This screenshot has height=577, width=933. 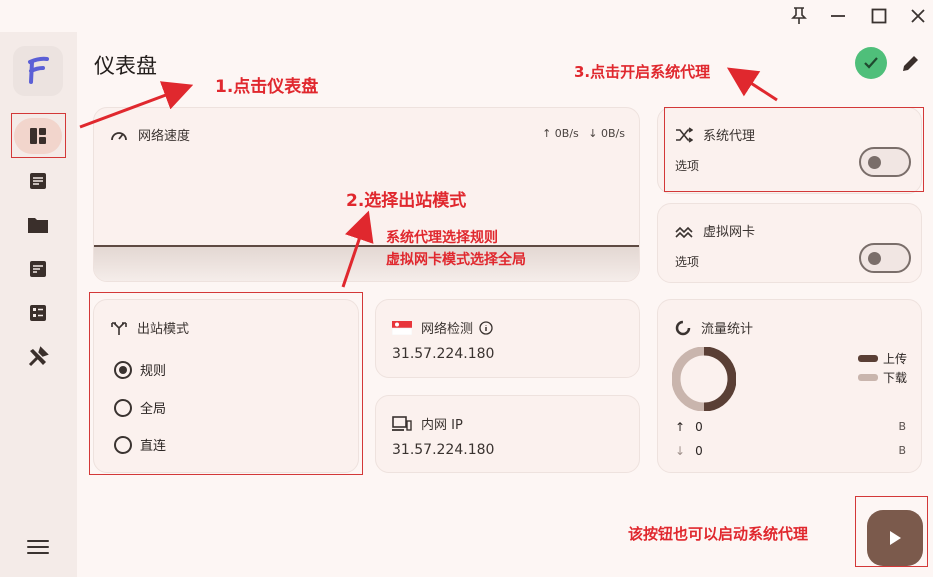 I want to click on pin-icon, so click(x=799, y=16).